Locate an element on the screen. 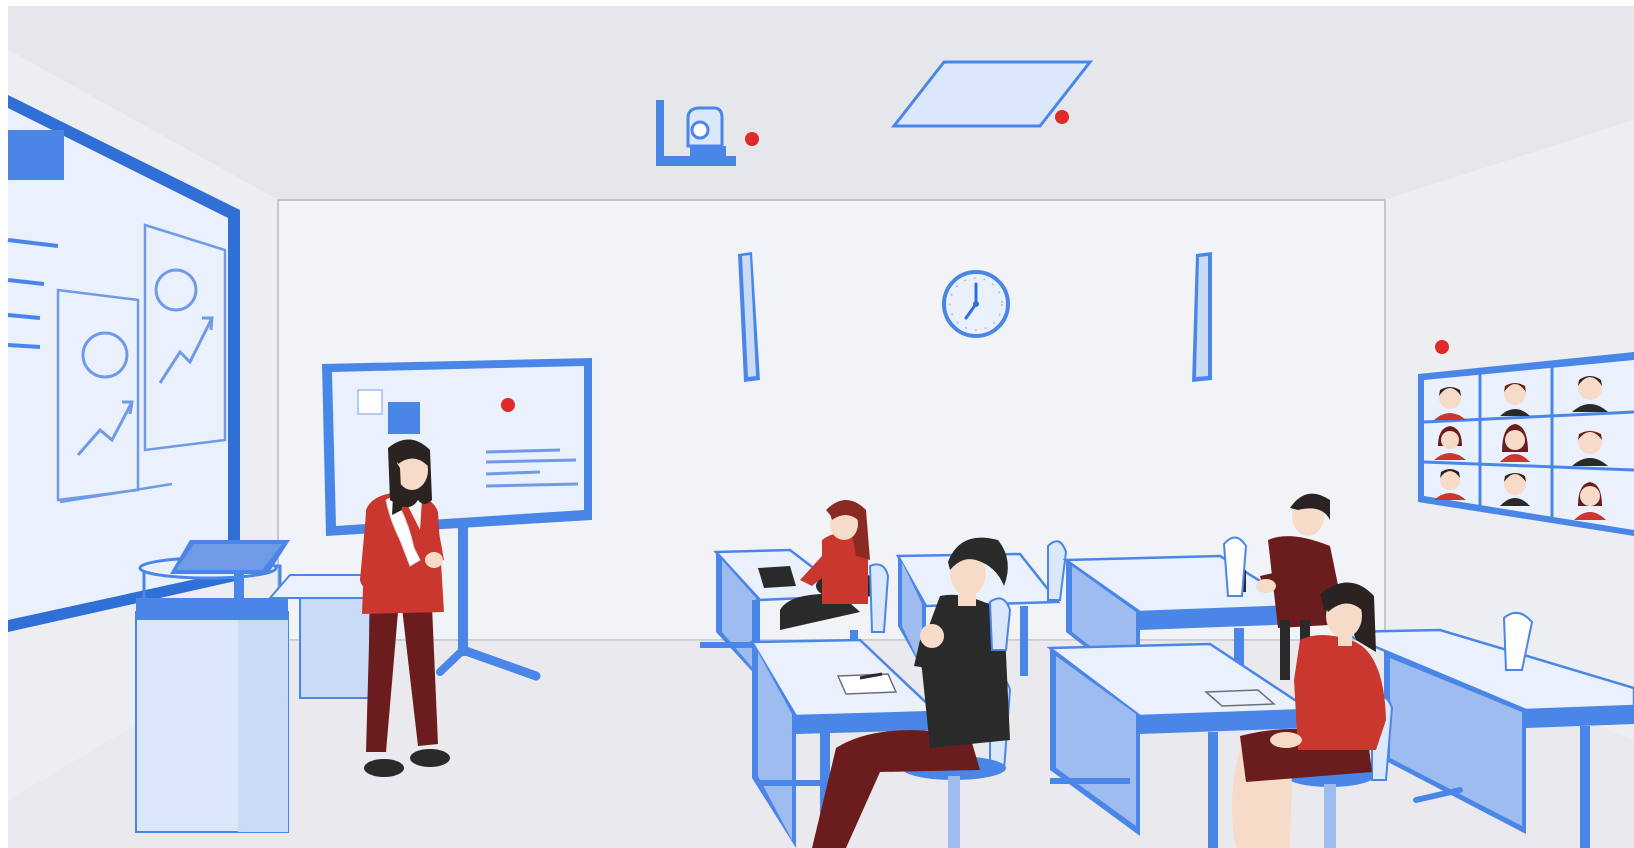 The width and height of the screenshot is (1634, 848). chair is located at coordinates (1000, 624).